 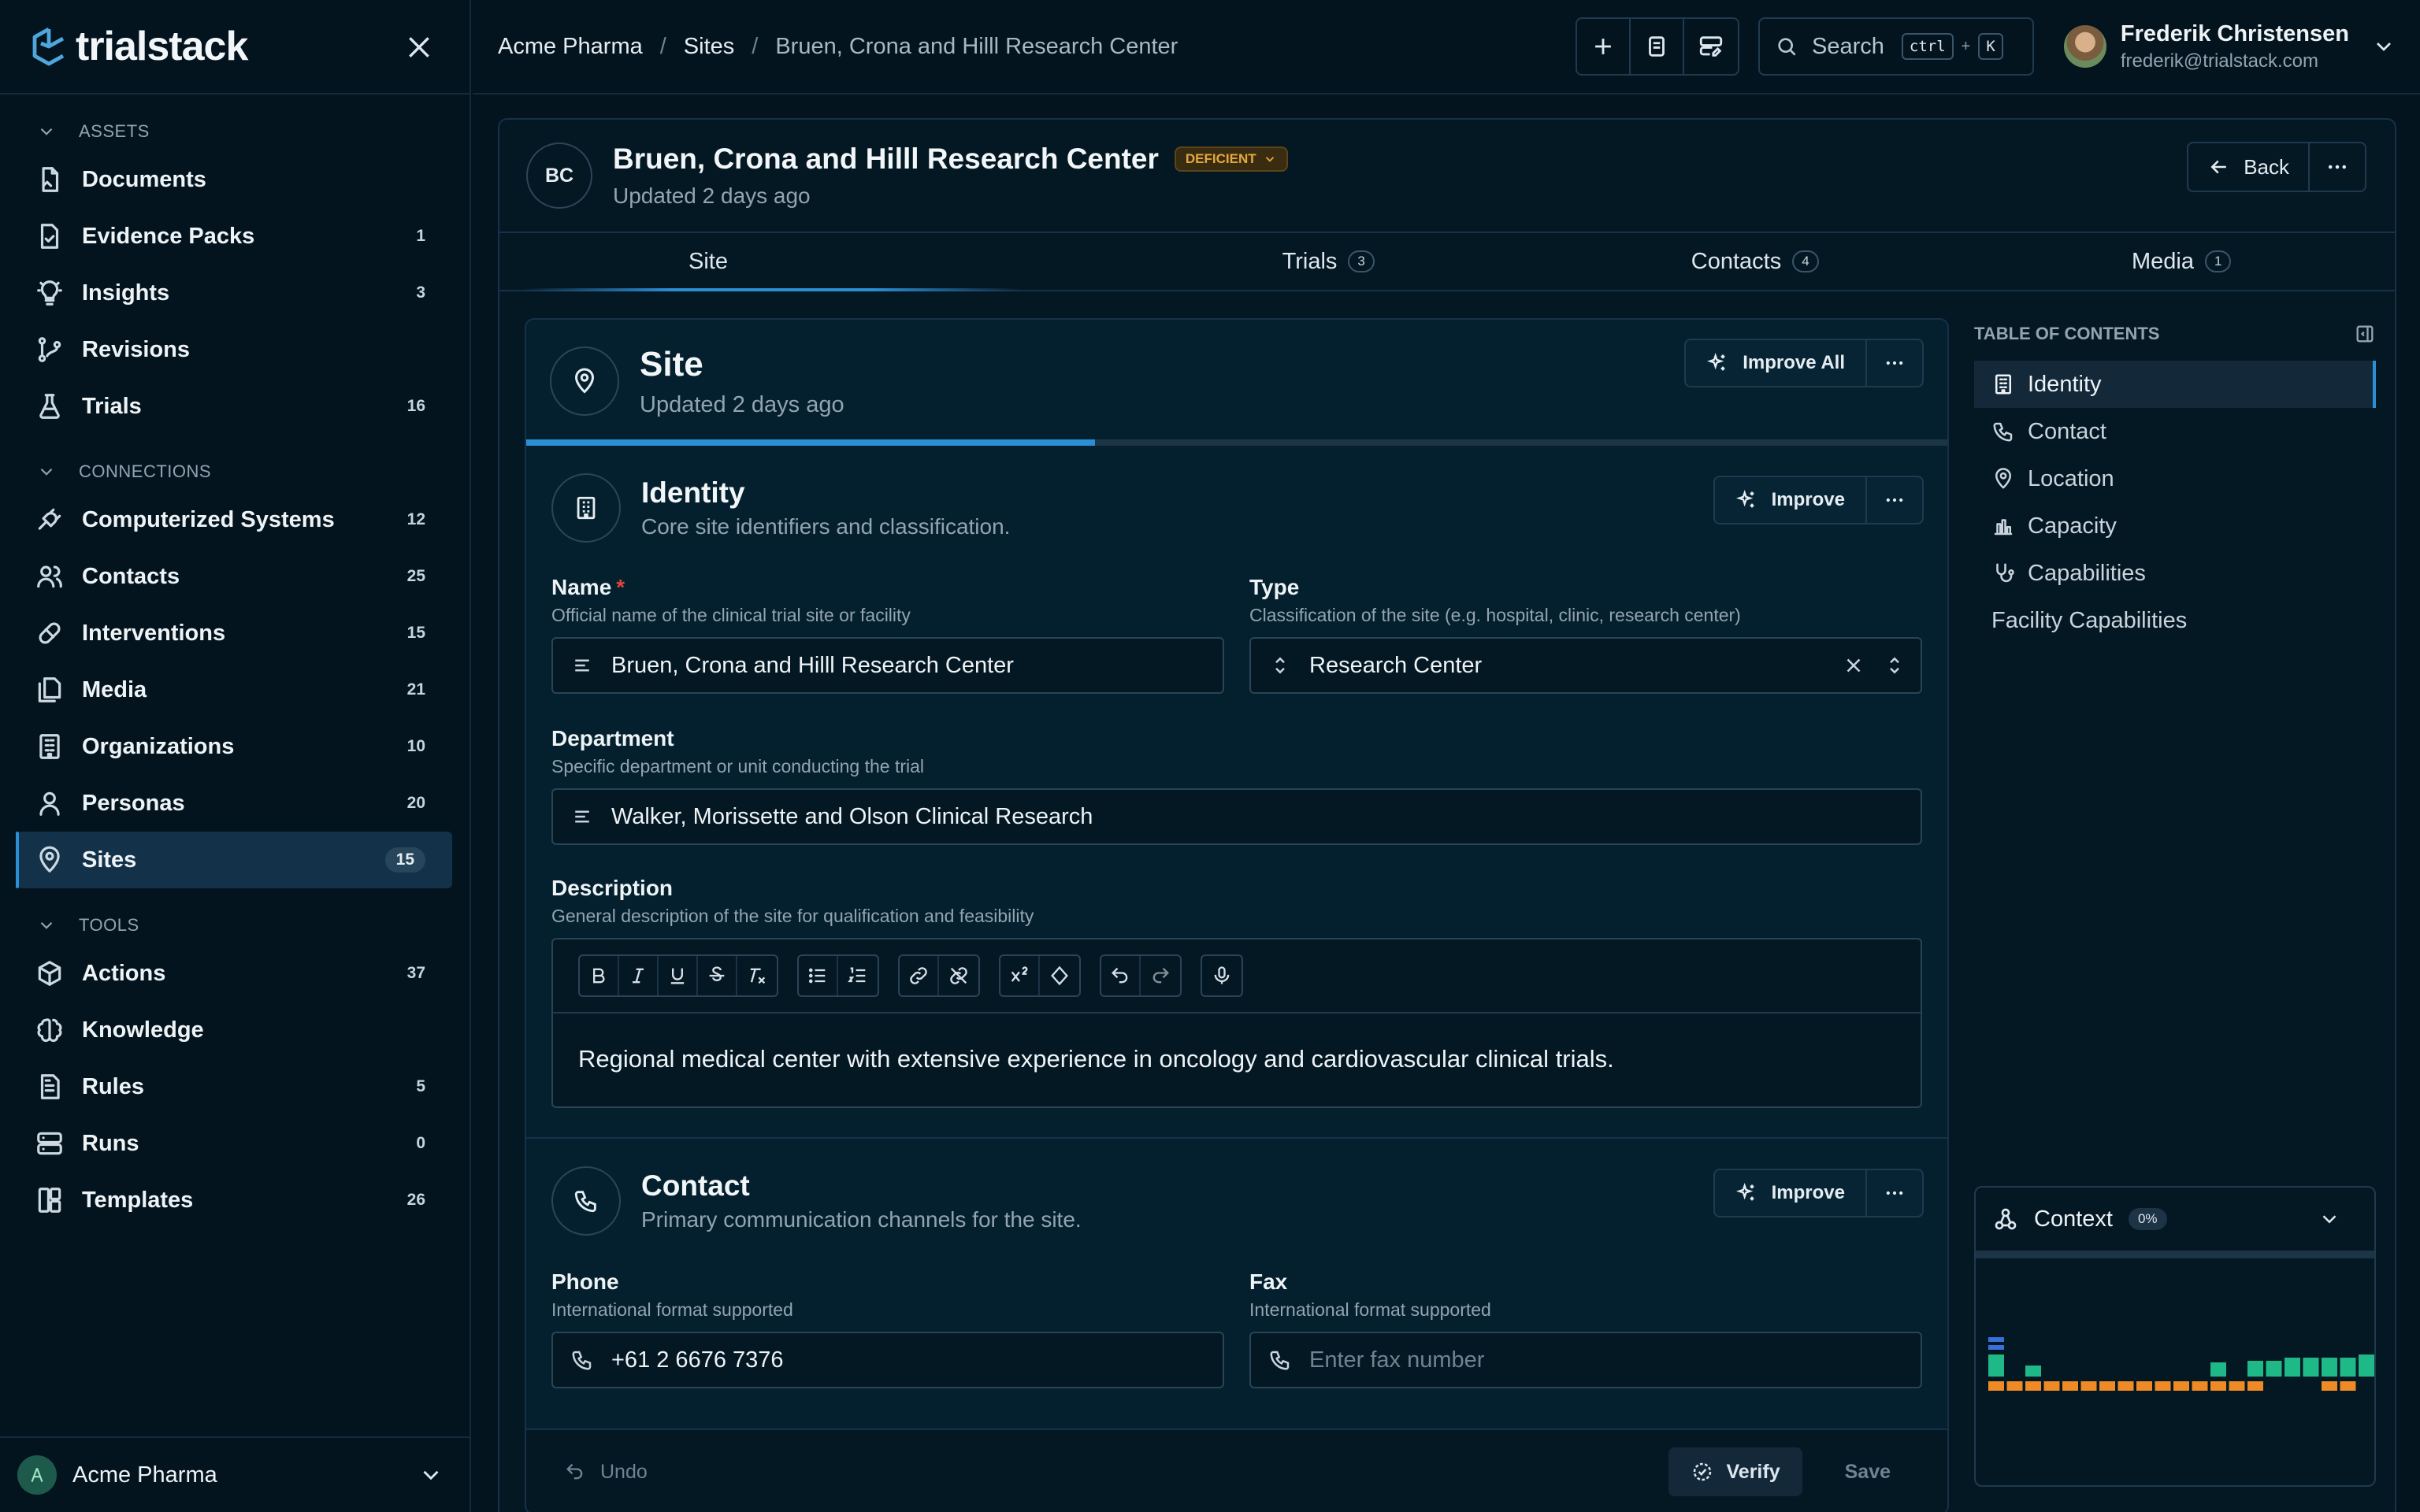 What do you see at coordinates (2182, 261) in the screenshot?
I see `tab-media: Media 1` at bounding box center [2182, 261].